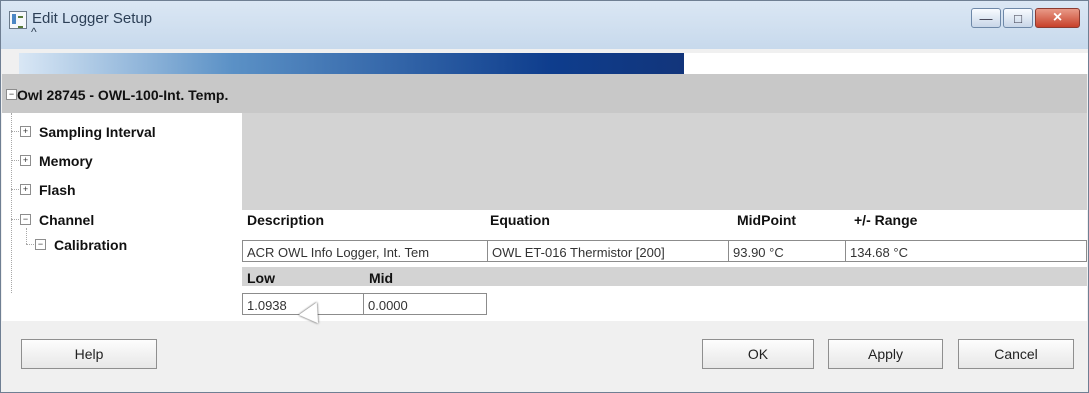 This screenshot has height=393, width=1089. Describe the element at coordinates (365, 251) in the screenshot. I see `description-field: ACR OWL Info Logger, Int. Tem` at that location.